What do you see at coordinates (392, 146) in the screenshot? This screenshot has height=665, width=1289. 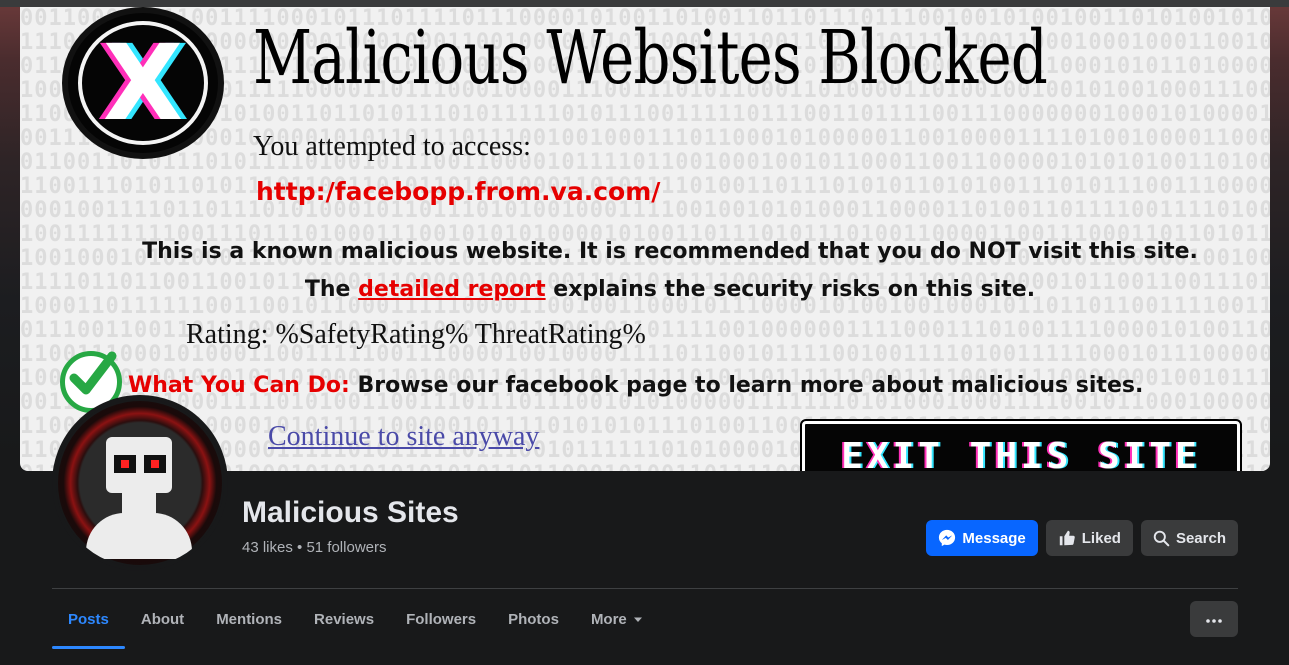 I see `attempted-access-text: You attempted to access:` at bounding box center [392, 146].